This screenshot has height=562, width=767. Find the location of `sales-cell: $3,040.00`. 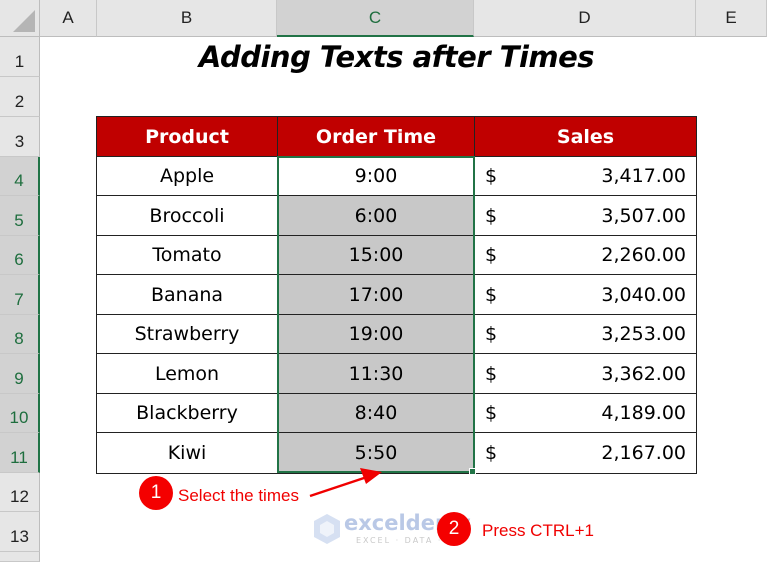

sales-cell: $3,040.00 is located at coordinates (586, 295).